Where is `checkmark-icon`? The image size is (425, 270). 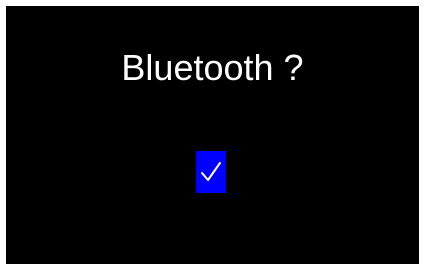
checkmark-icon is located at coordinates (211, 171).